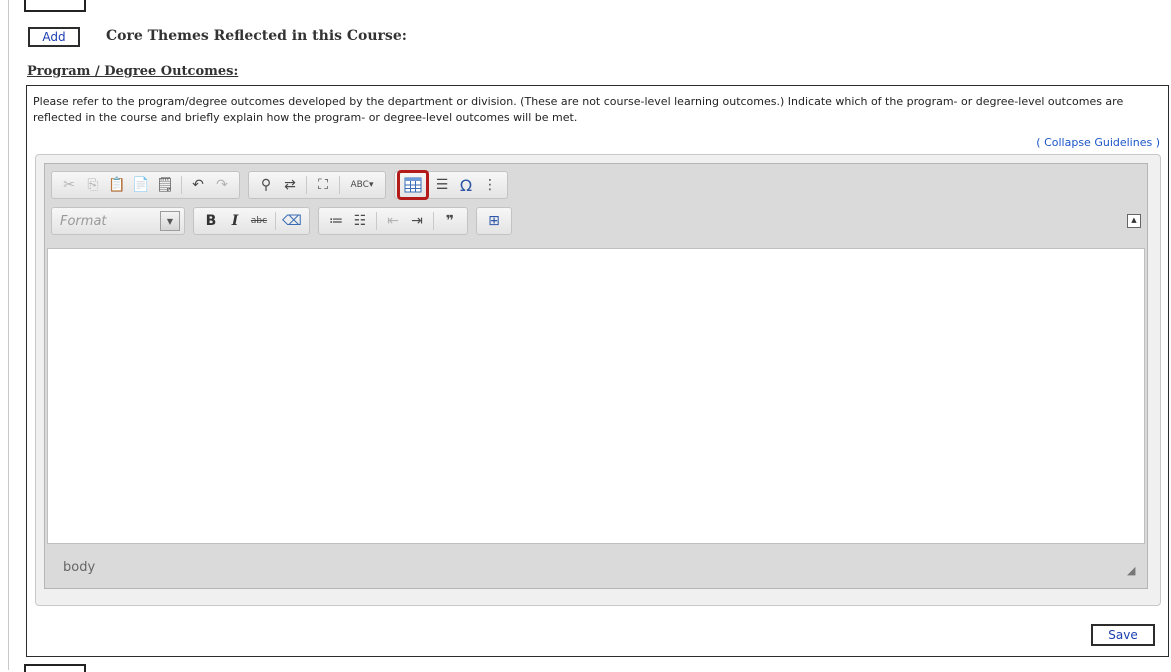 This screenshot has width=1171, height=672. Describe the element at coordinates (235, 221) in the screenshot. I see `italic-icon: I` at that location.